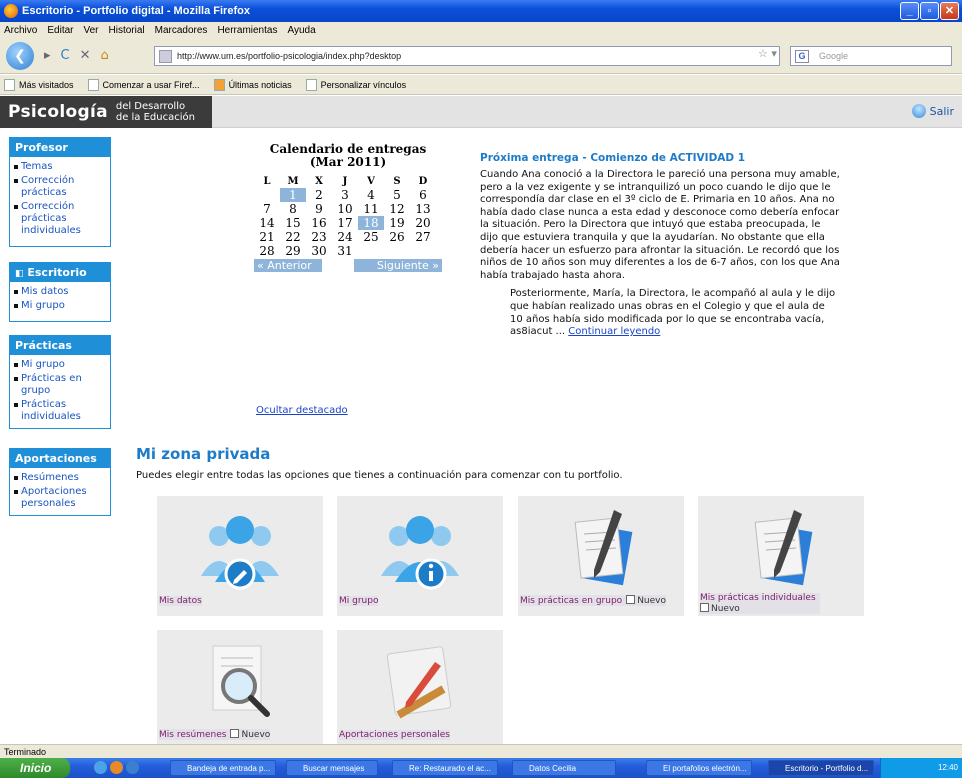 Image resolution: width=962 pixels, height=778 pixels. I want to click on google-icon: G, so click(802, 56).